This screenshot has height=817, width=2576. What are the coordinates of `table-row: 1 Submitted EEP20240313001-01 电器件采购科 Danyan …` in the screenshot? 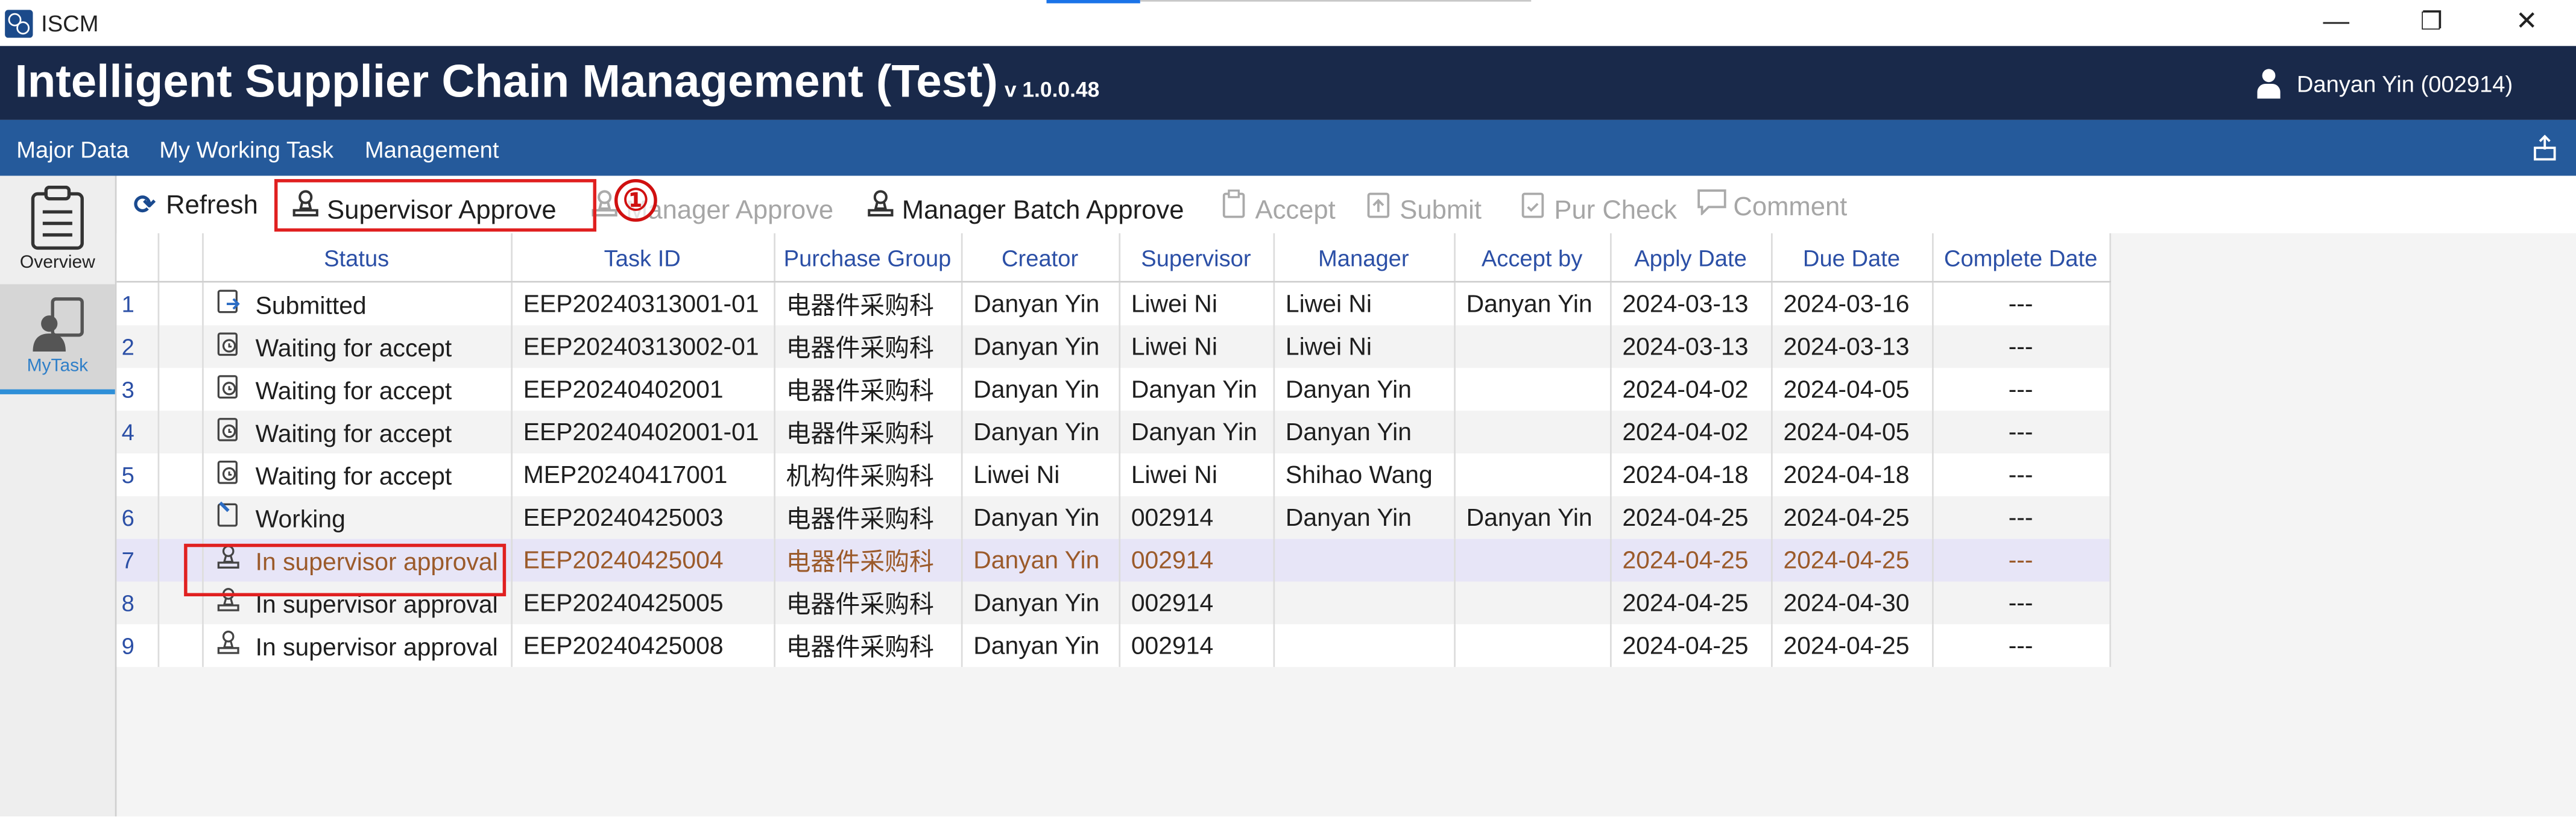 It's located at (1113, 304).